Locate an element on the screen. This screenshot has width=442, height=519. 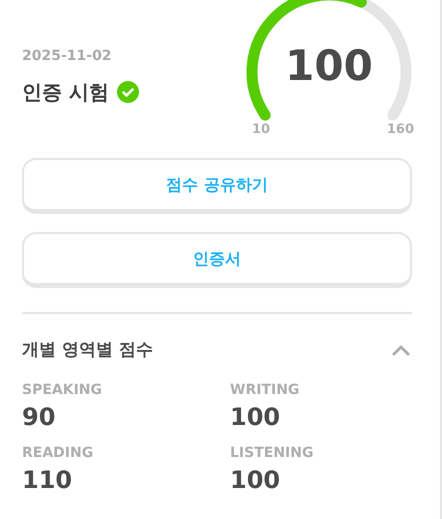
action-button: 인증서 is located at coordinates (217, 260).